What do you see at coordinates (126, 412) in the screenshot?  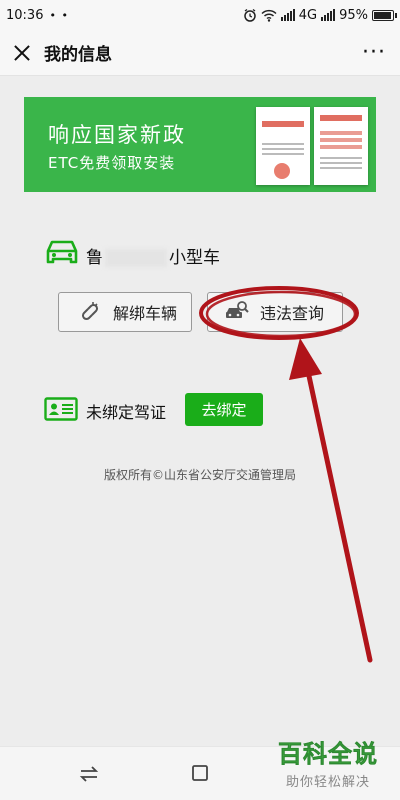 I see `license-status: 未绑定驾证` at bounding box center [126, 412].